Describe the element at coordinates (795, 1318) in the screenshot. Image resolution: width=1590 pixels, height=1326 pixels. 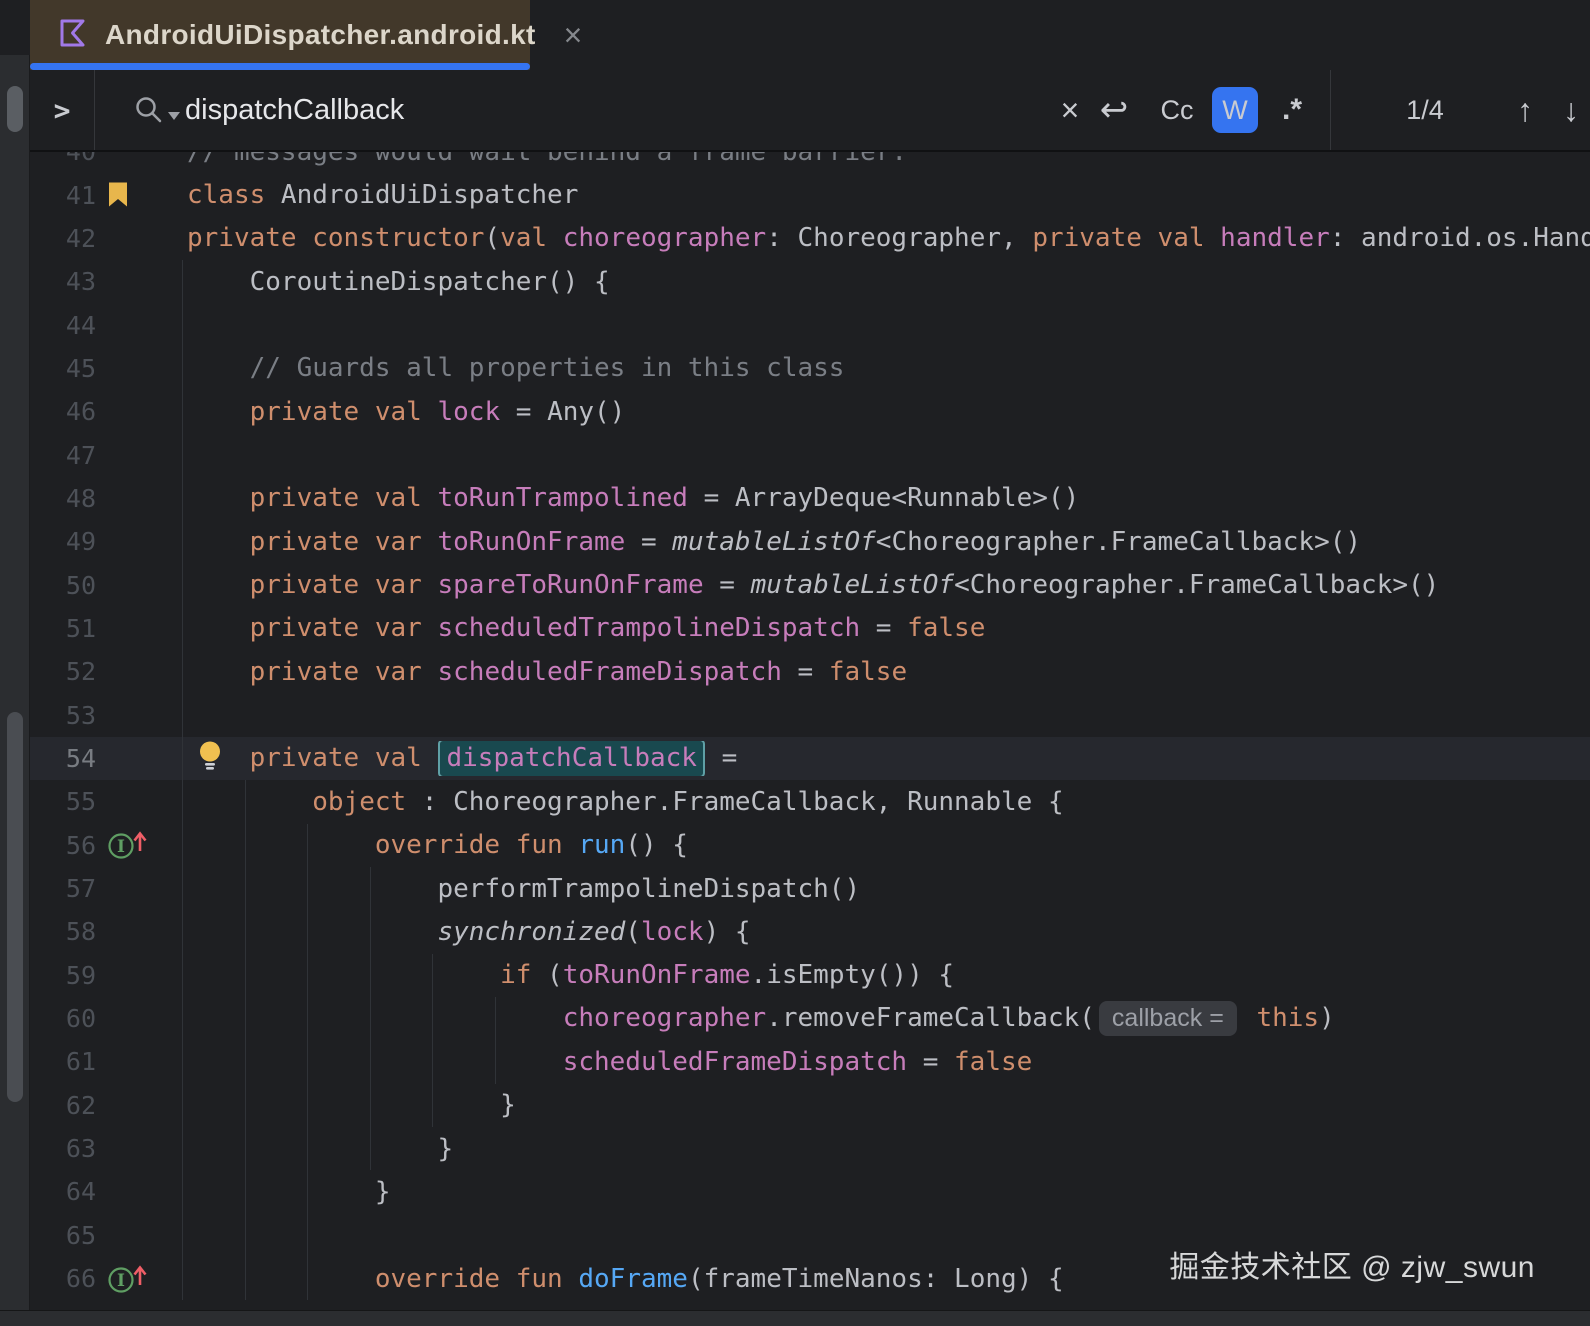
I see `bottom-panel-edge` at that location.